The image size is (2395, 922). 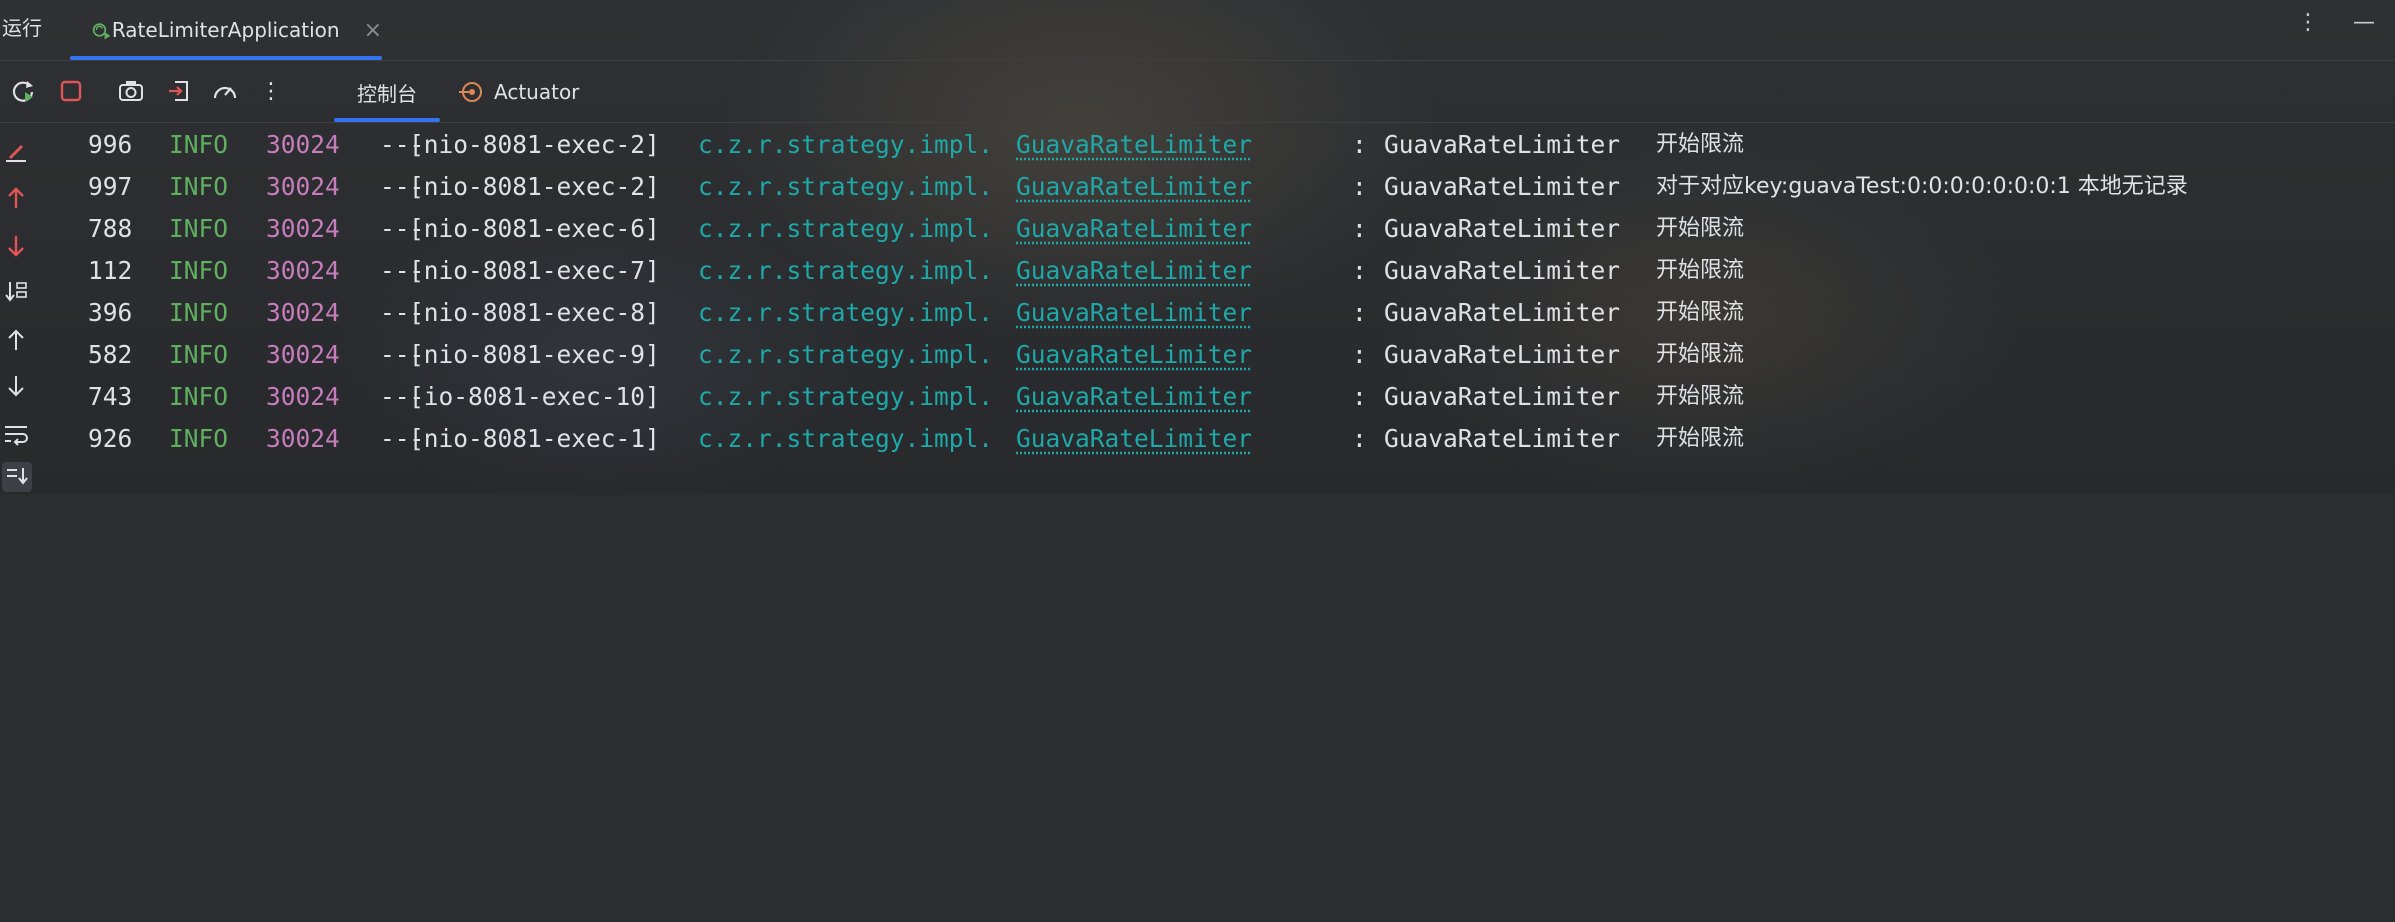 I want to click on tab-label: RateLimiterApplication, so click(x=226, y=30).